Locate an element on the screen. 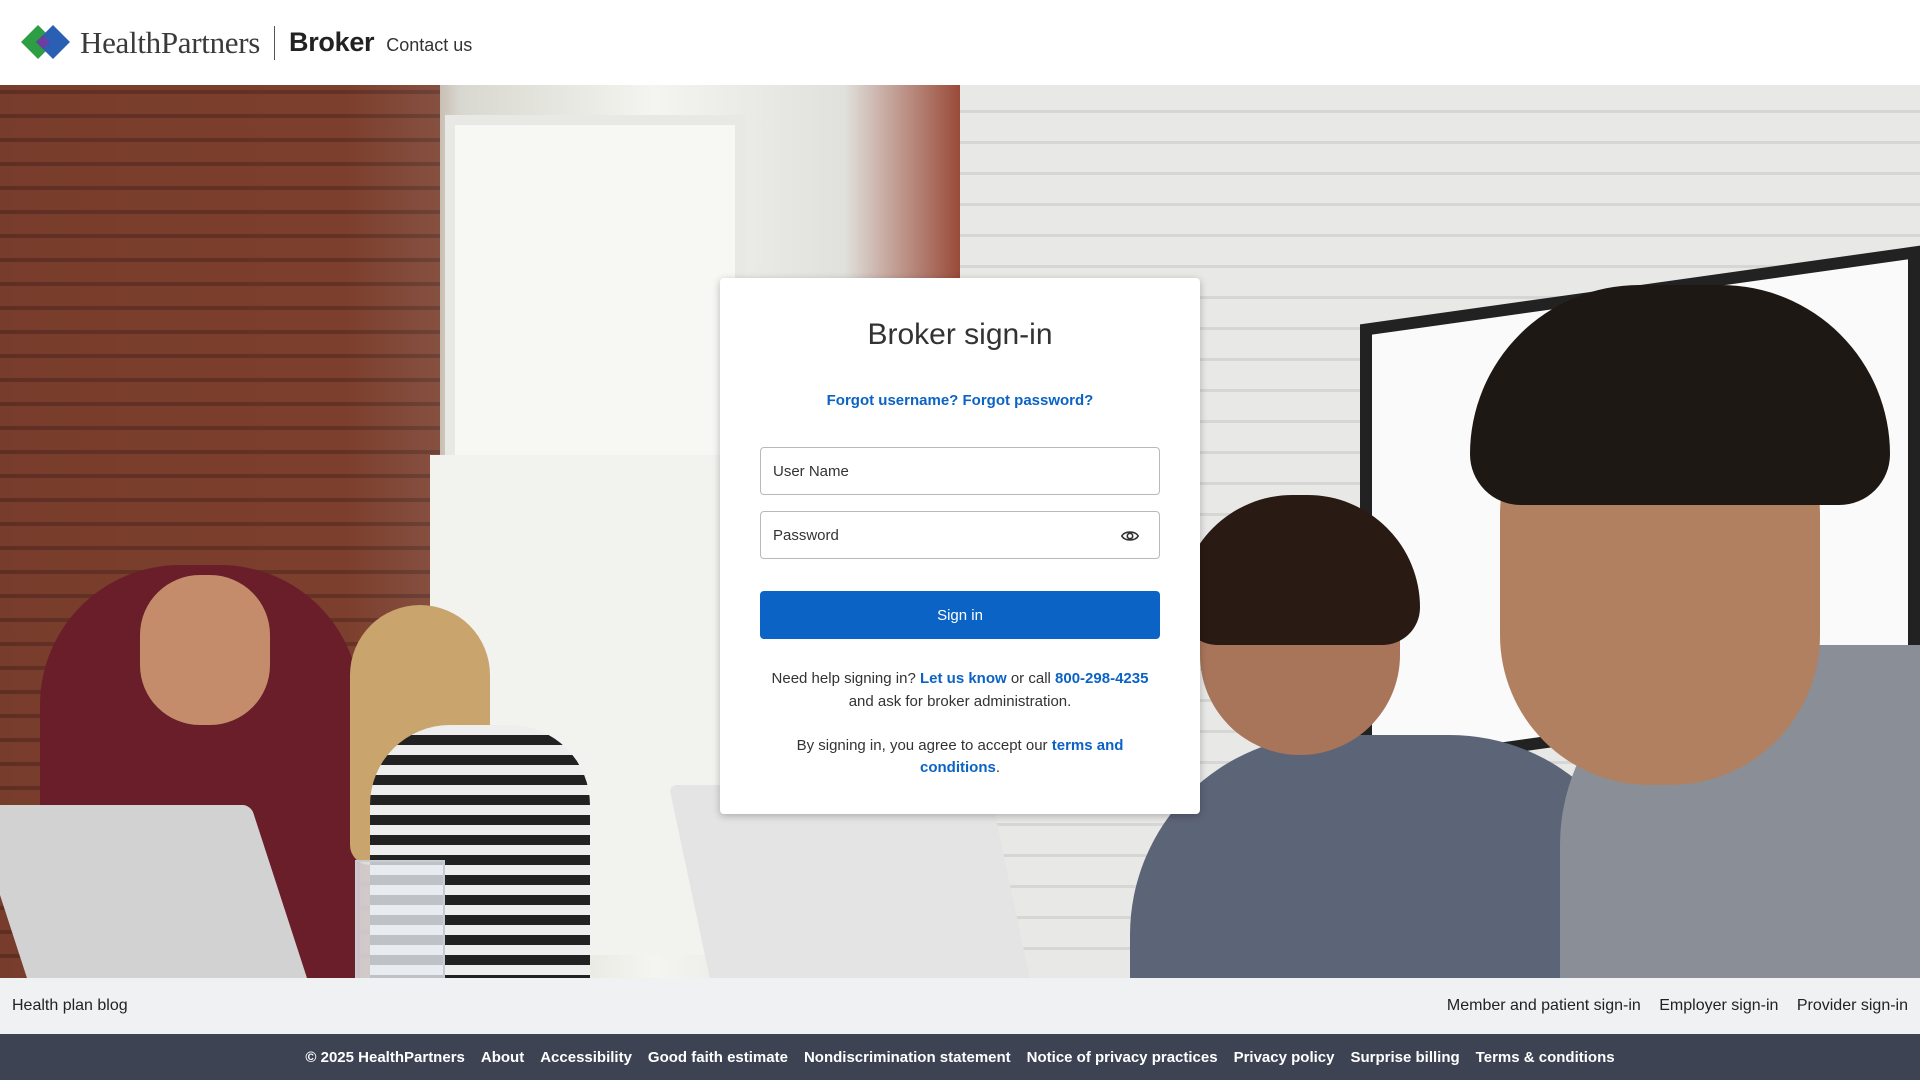  footer-link-good-faith-estimate: Good faith estimate is located at coordinates (718, 1057).